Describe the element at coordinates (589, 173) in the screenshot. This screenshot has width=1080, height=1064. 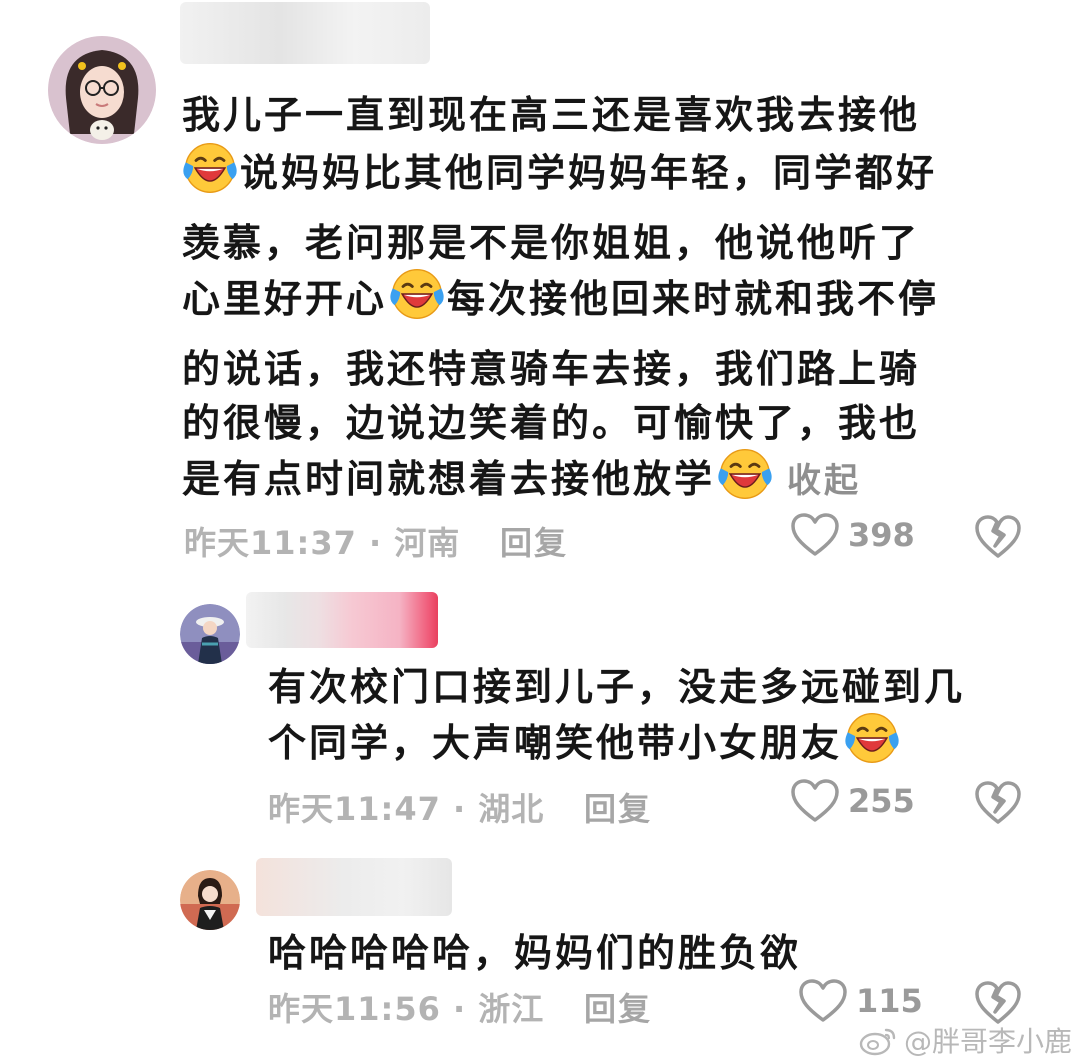
I see `comment-line: 说妈妈比其他同学妈妈年轻，同学都好` at that location.